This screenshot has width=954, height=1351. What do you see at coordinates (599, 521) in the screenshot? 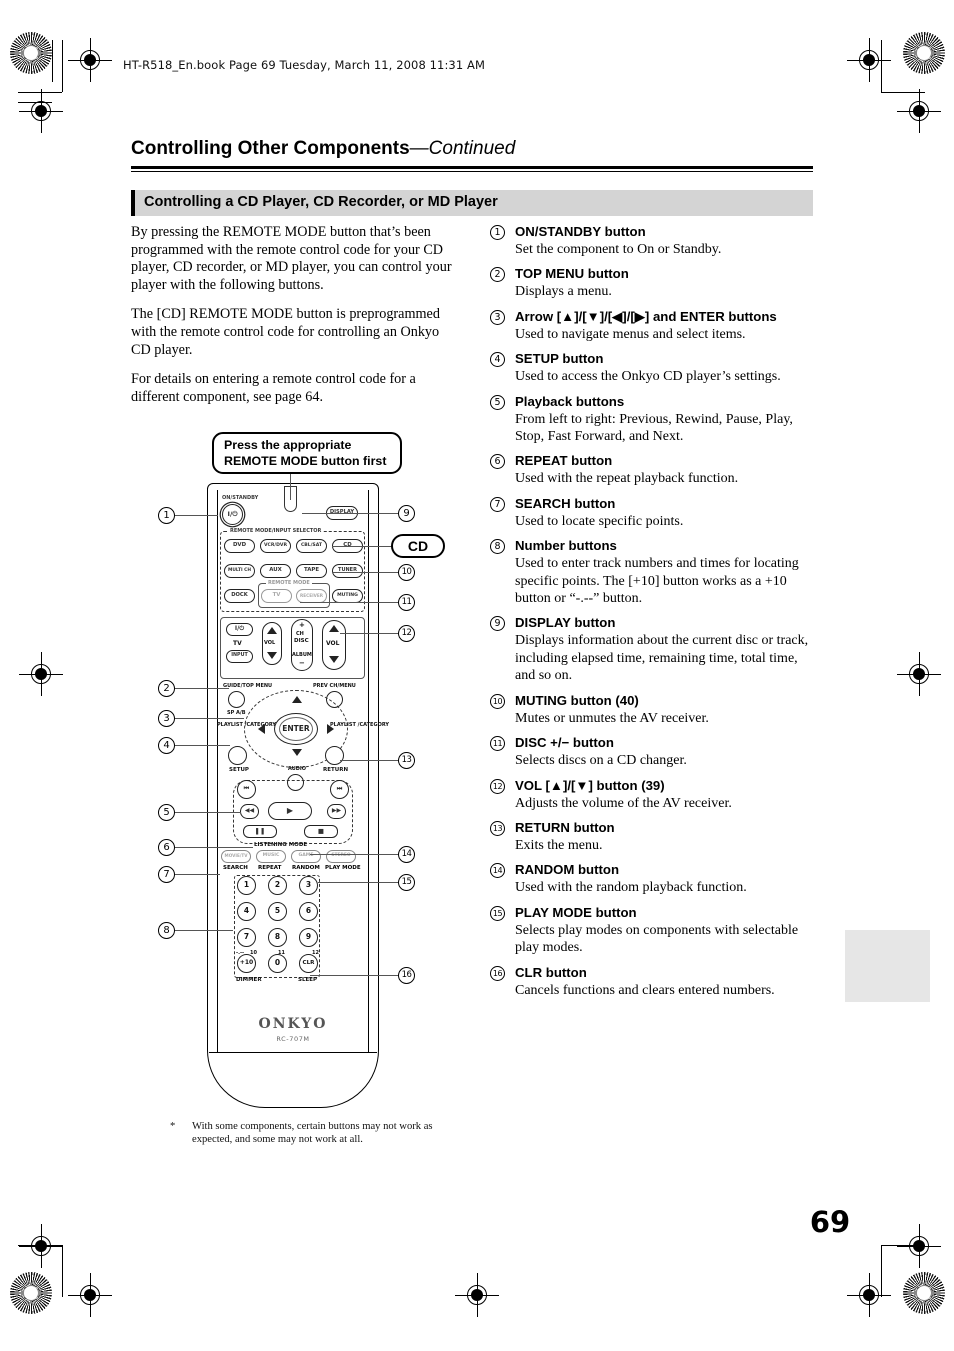
I see `item-body: Used to locate specific points.` at bounding box center [599, 521].